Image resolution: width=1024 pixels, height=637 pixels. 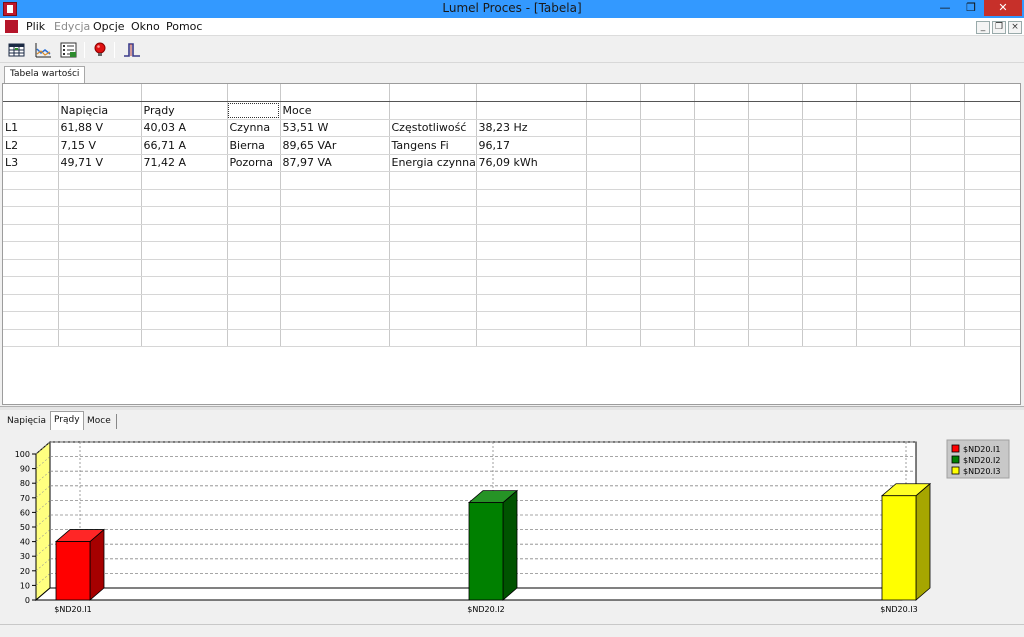 I want to click on signal-button, so click(x=132, y=50).